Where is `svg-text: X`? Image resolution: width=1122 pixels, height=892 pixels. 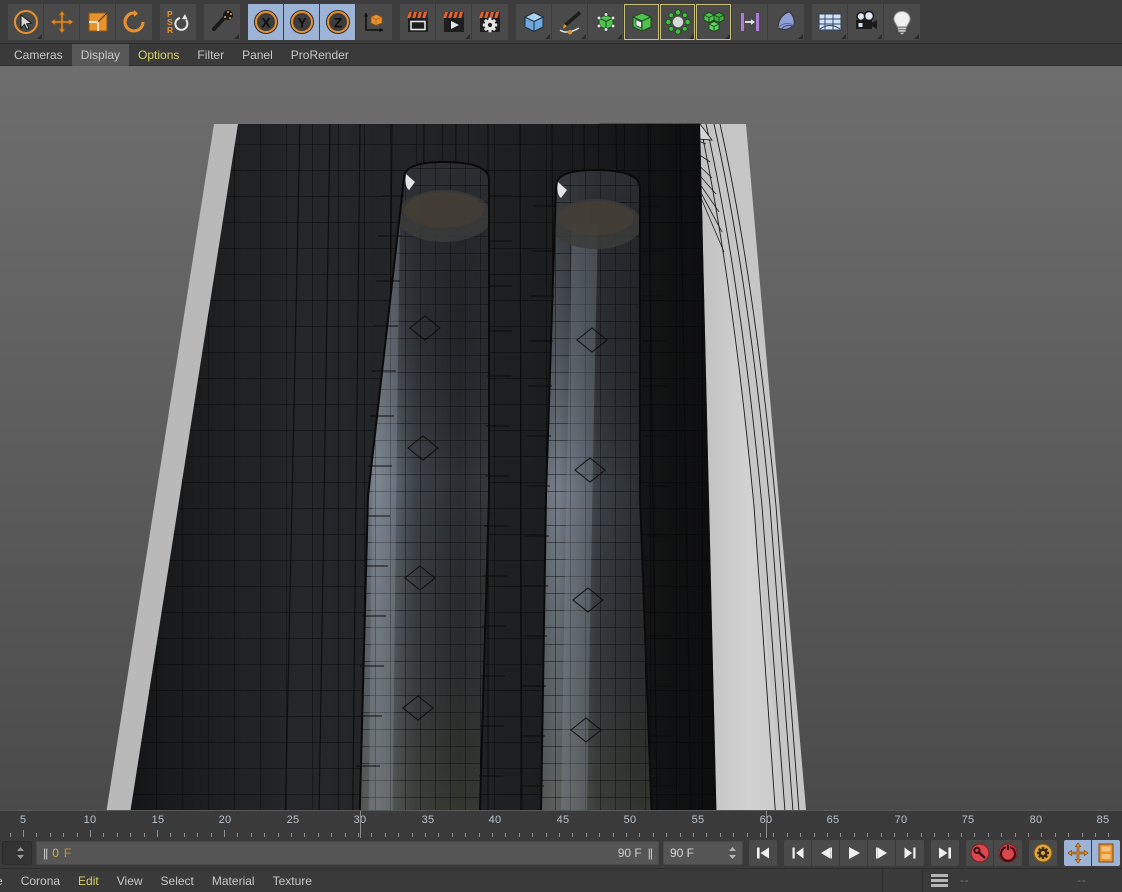 svg-text: X is located at coordinates (266, 22).